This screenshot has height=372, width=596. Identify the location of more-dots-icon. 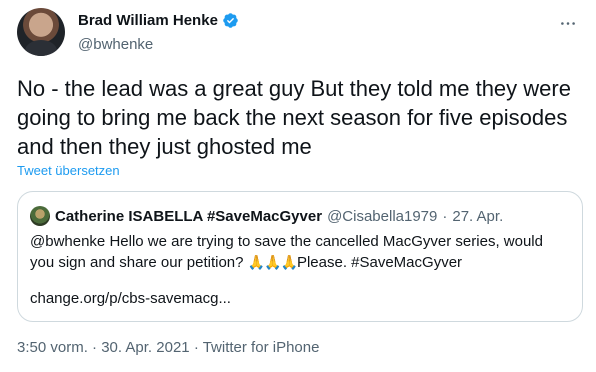
(568, 22).